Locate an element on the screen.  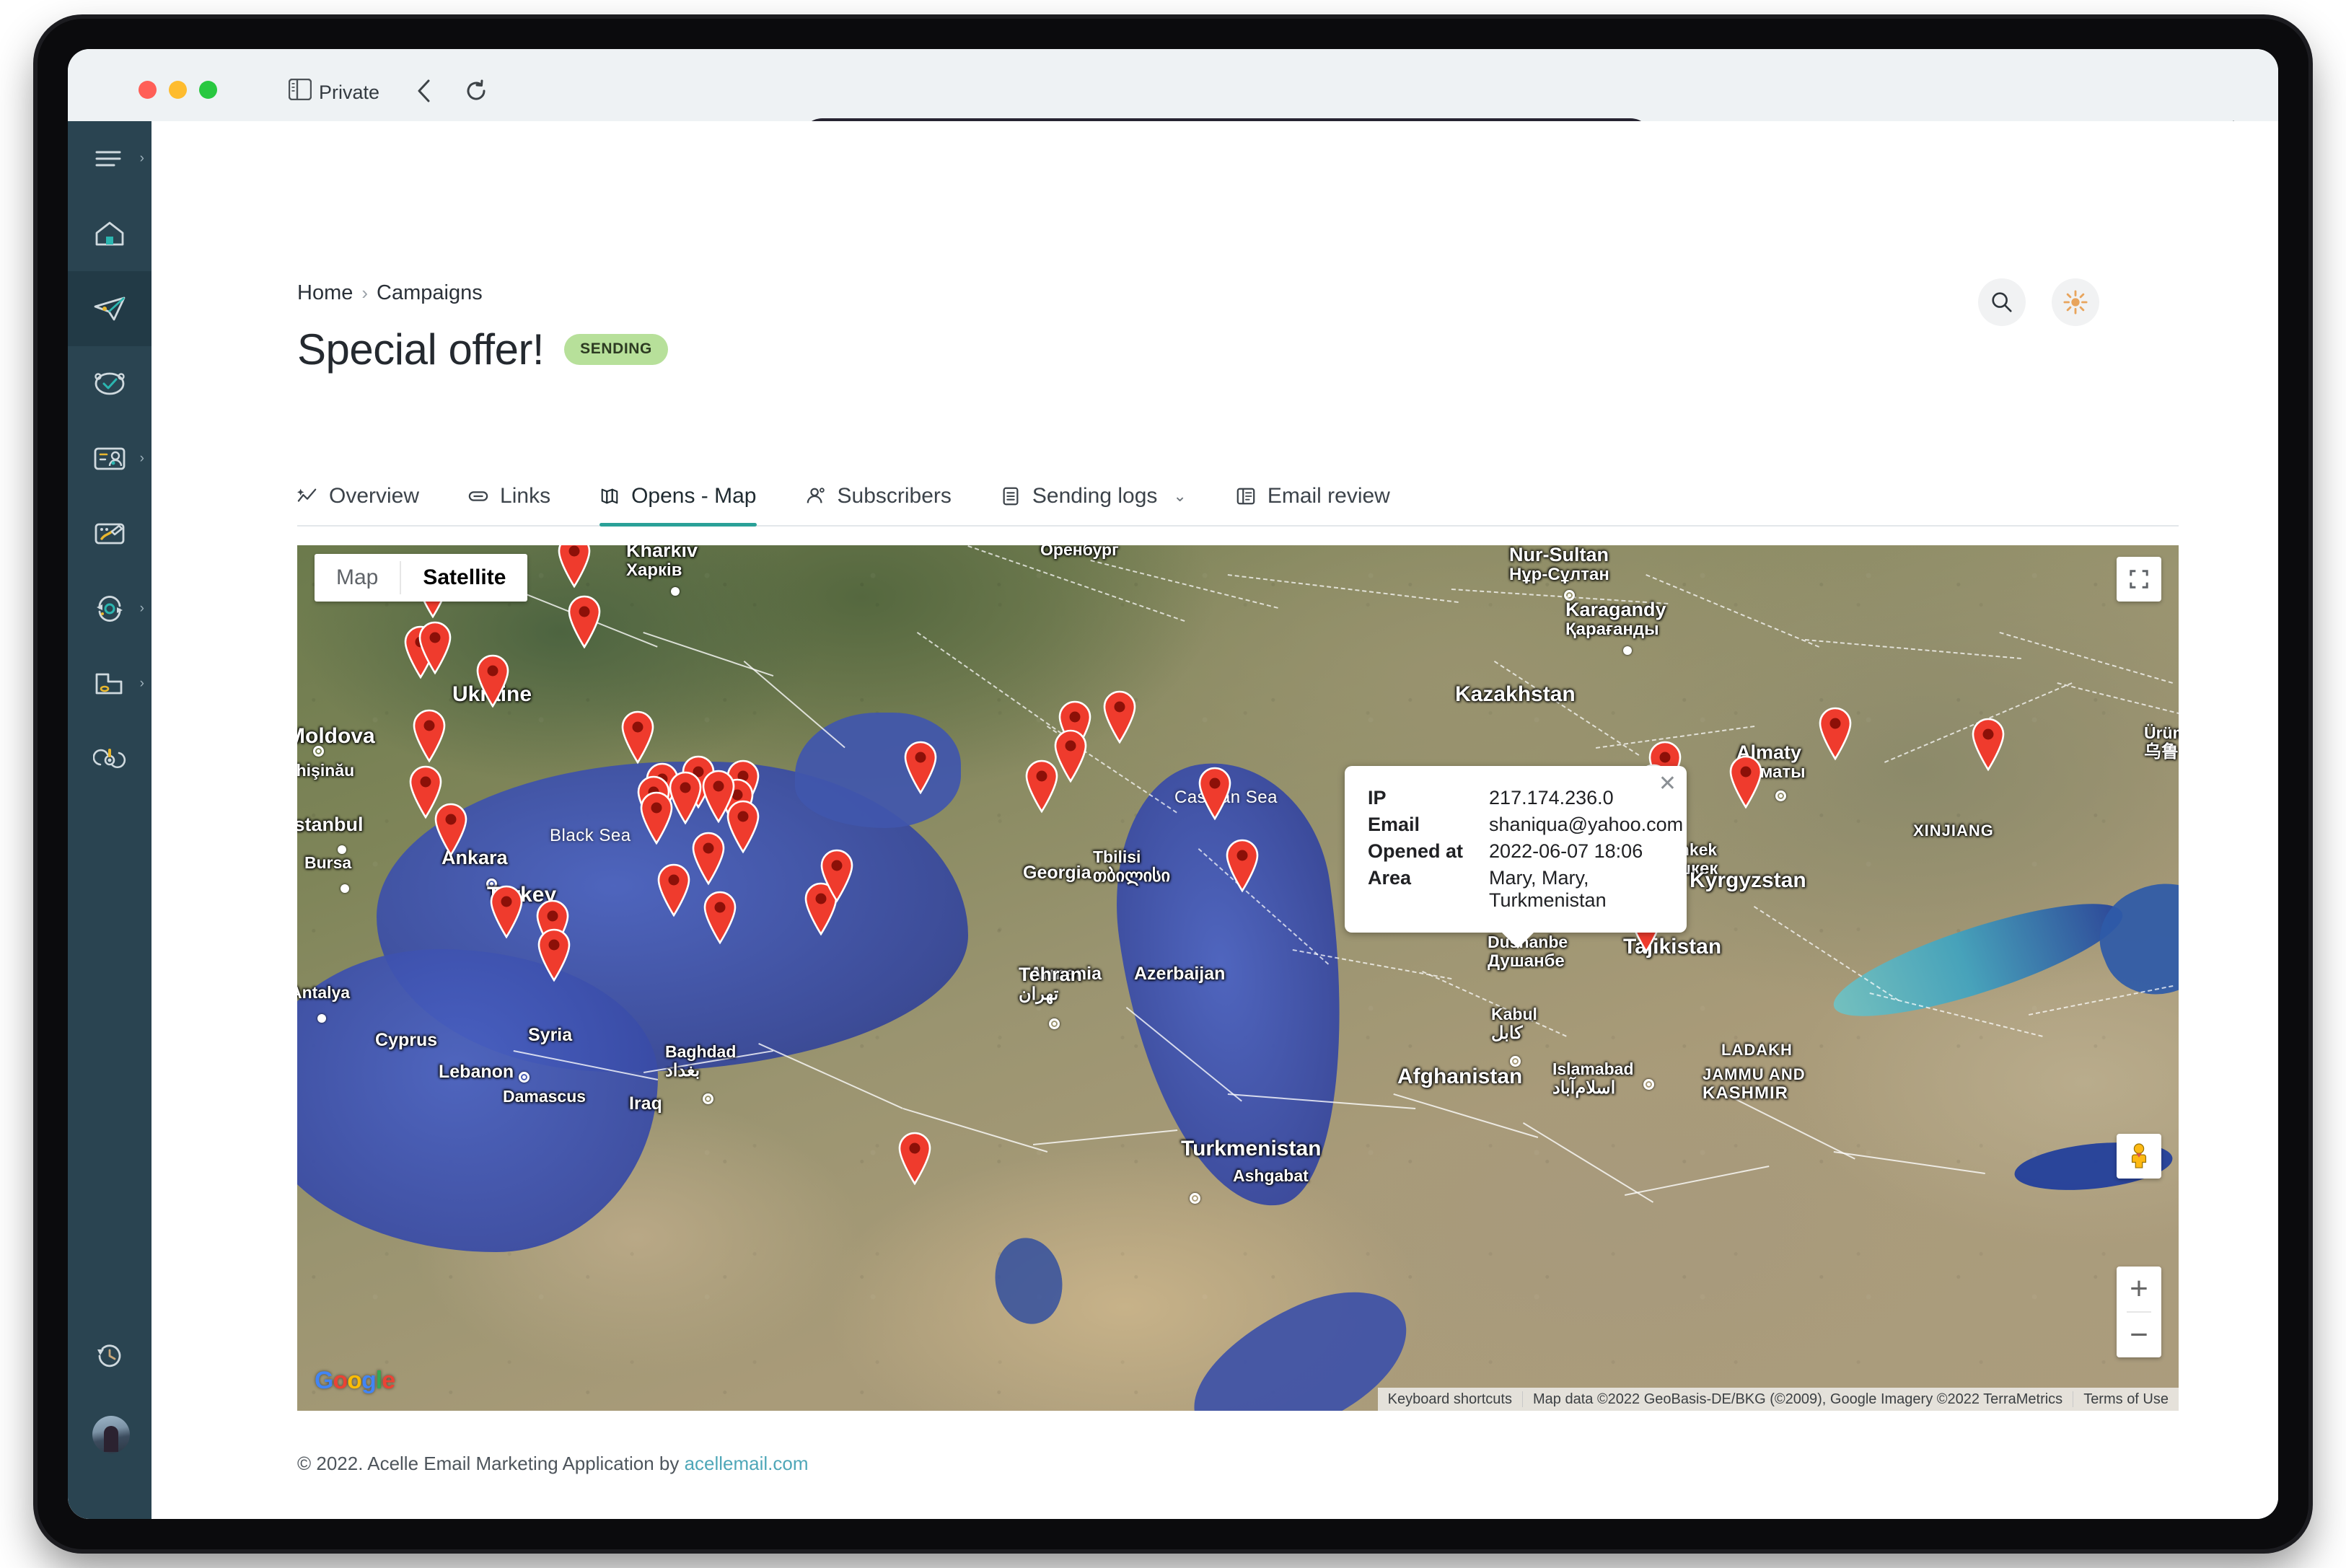
table-row: Email shaniqua@yahoo.com is located at coordinates (1526, 824).